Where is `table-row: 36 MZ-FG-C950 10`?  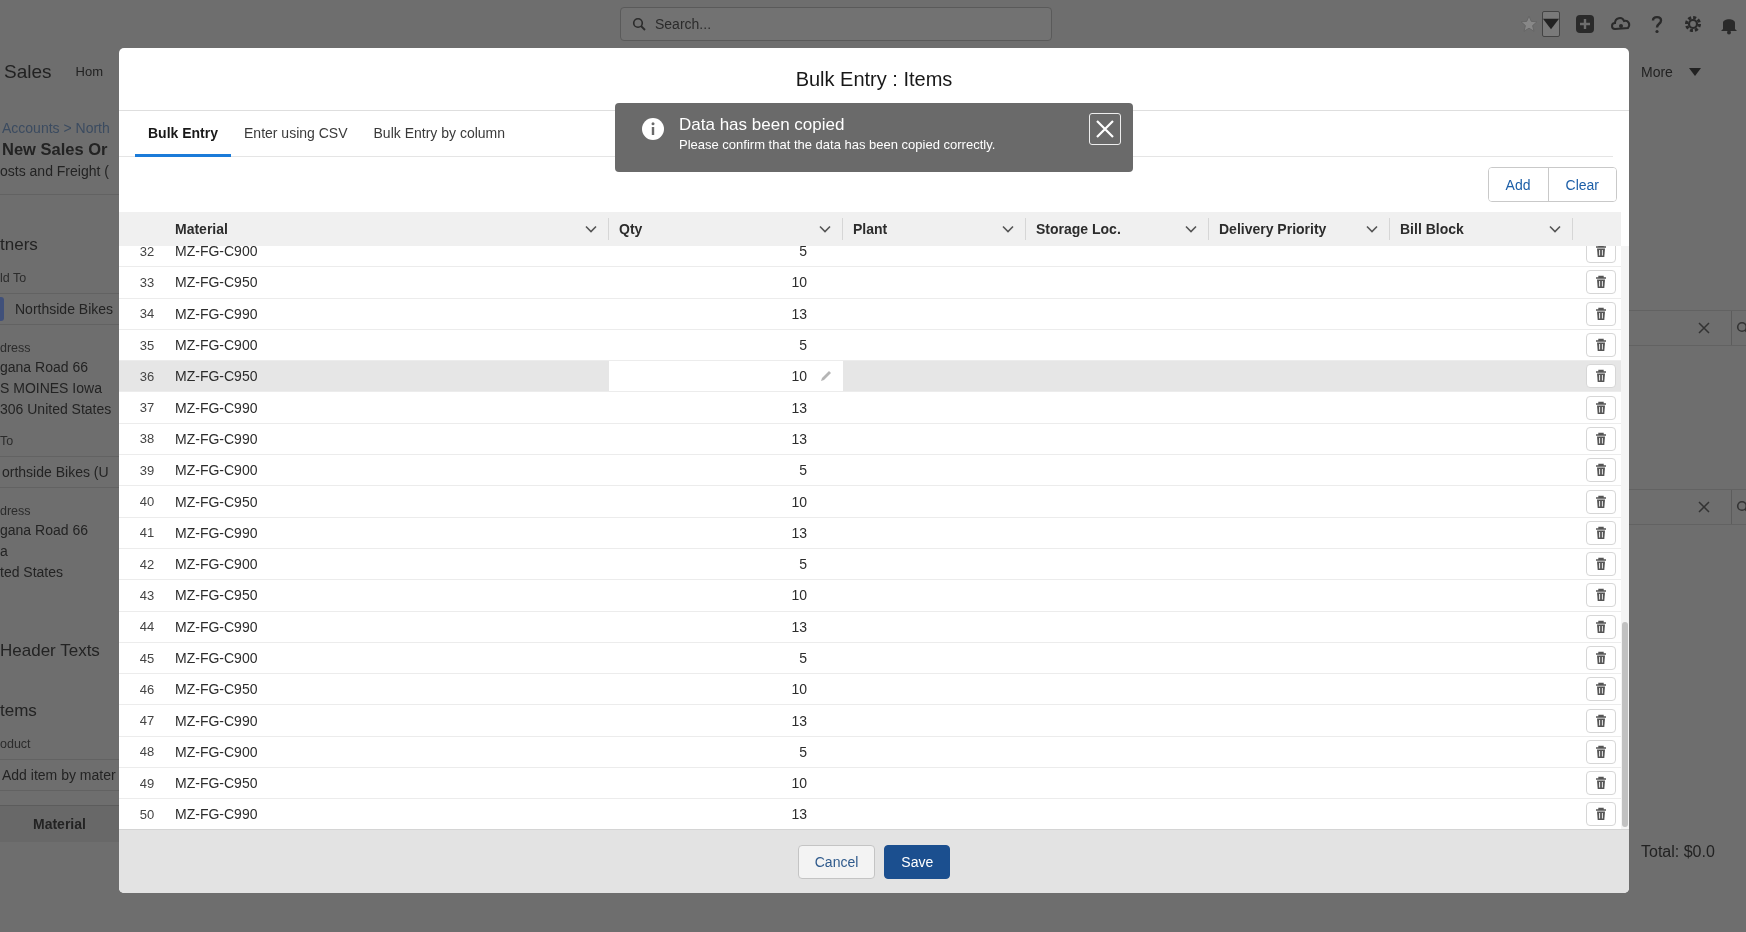
table-row: 36 MZ-FG-C950 10 is located at coordinates (870, 377).